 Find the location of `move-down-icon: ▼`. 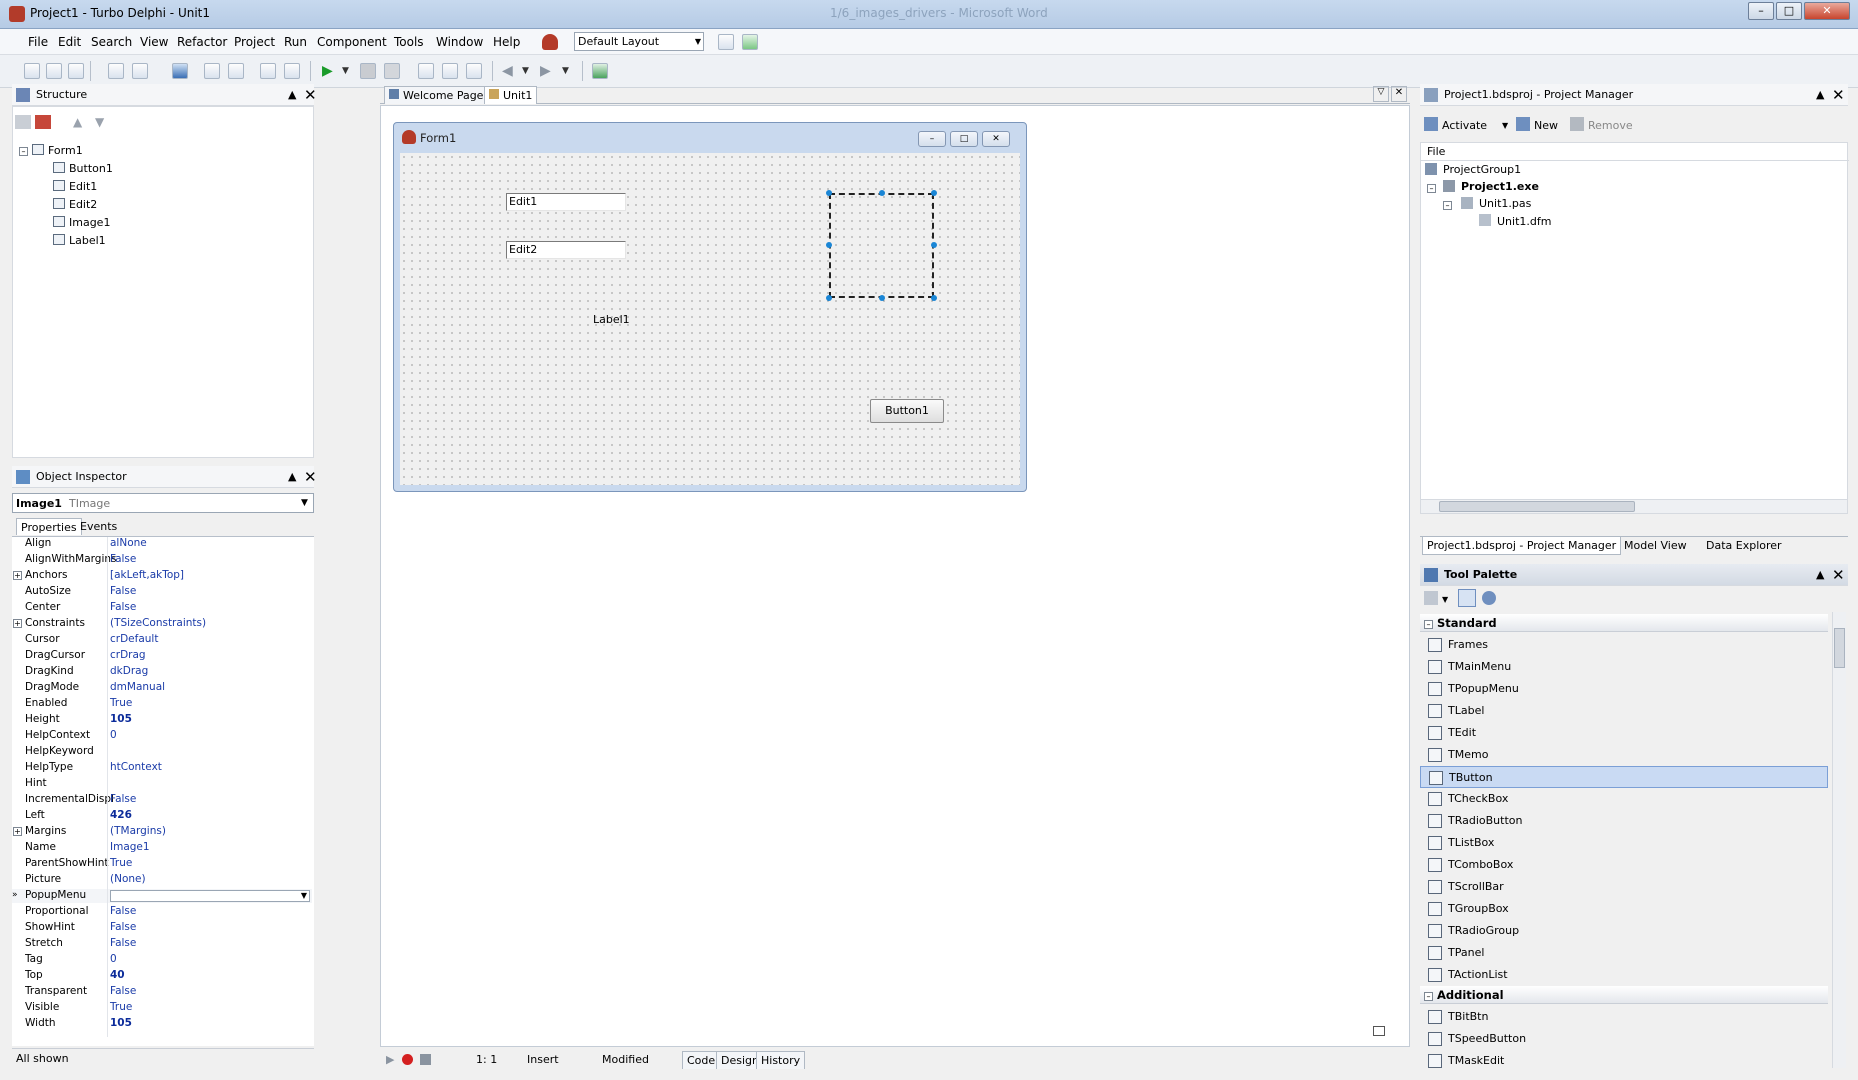

move-down-icon: ▼ is located at coordinates (99, 122).